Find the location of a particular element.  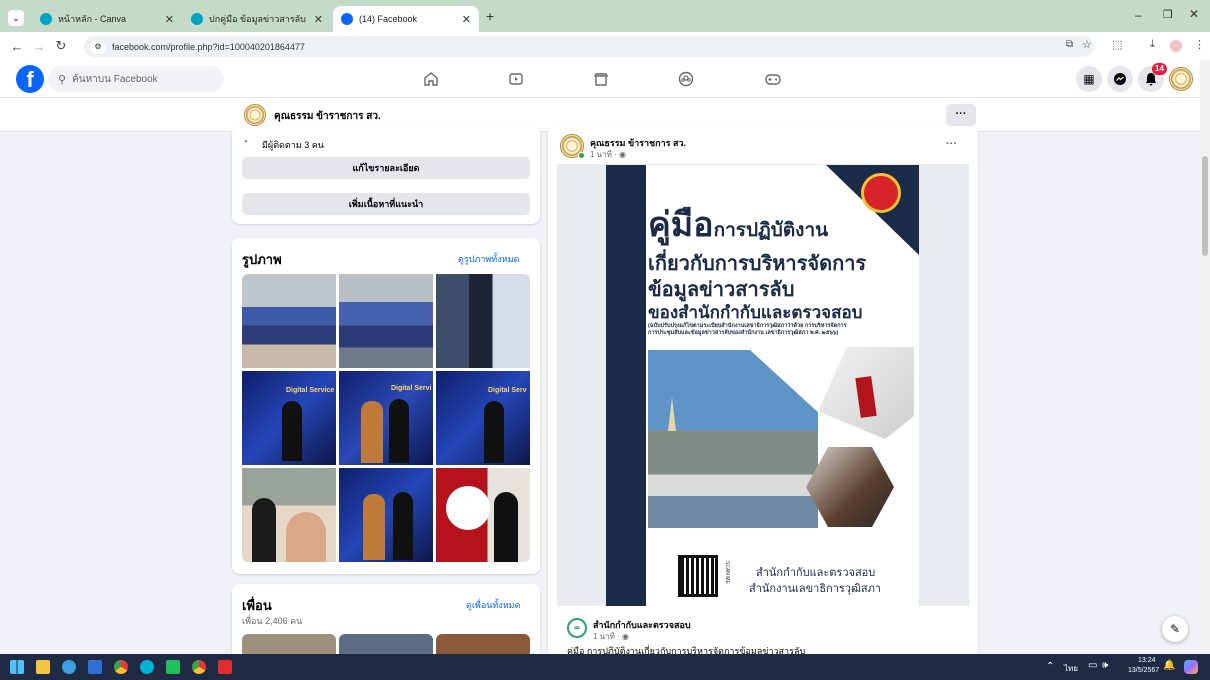

page-scrollbar is located at coordinates (1205, 357).